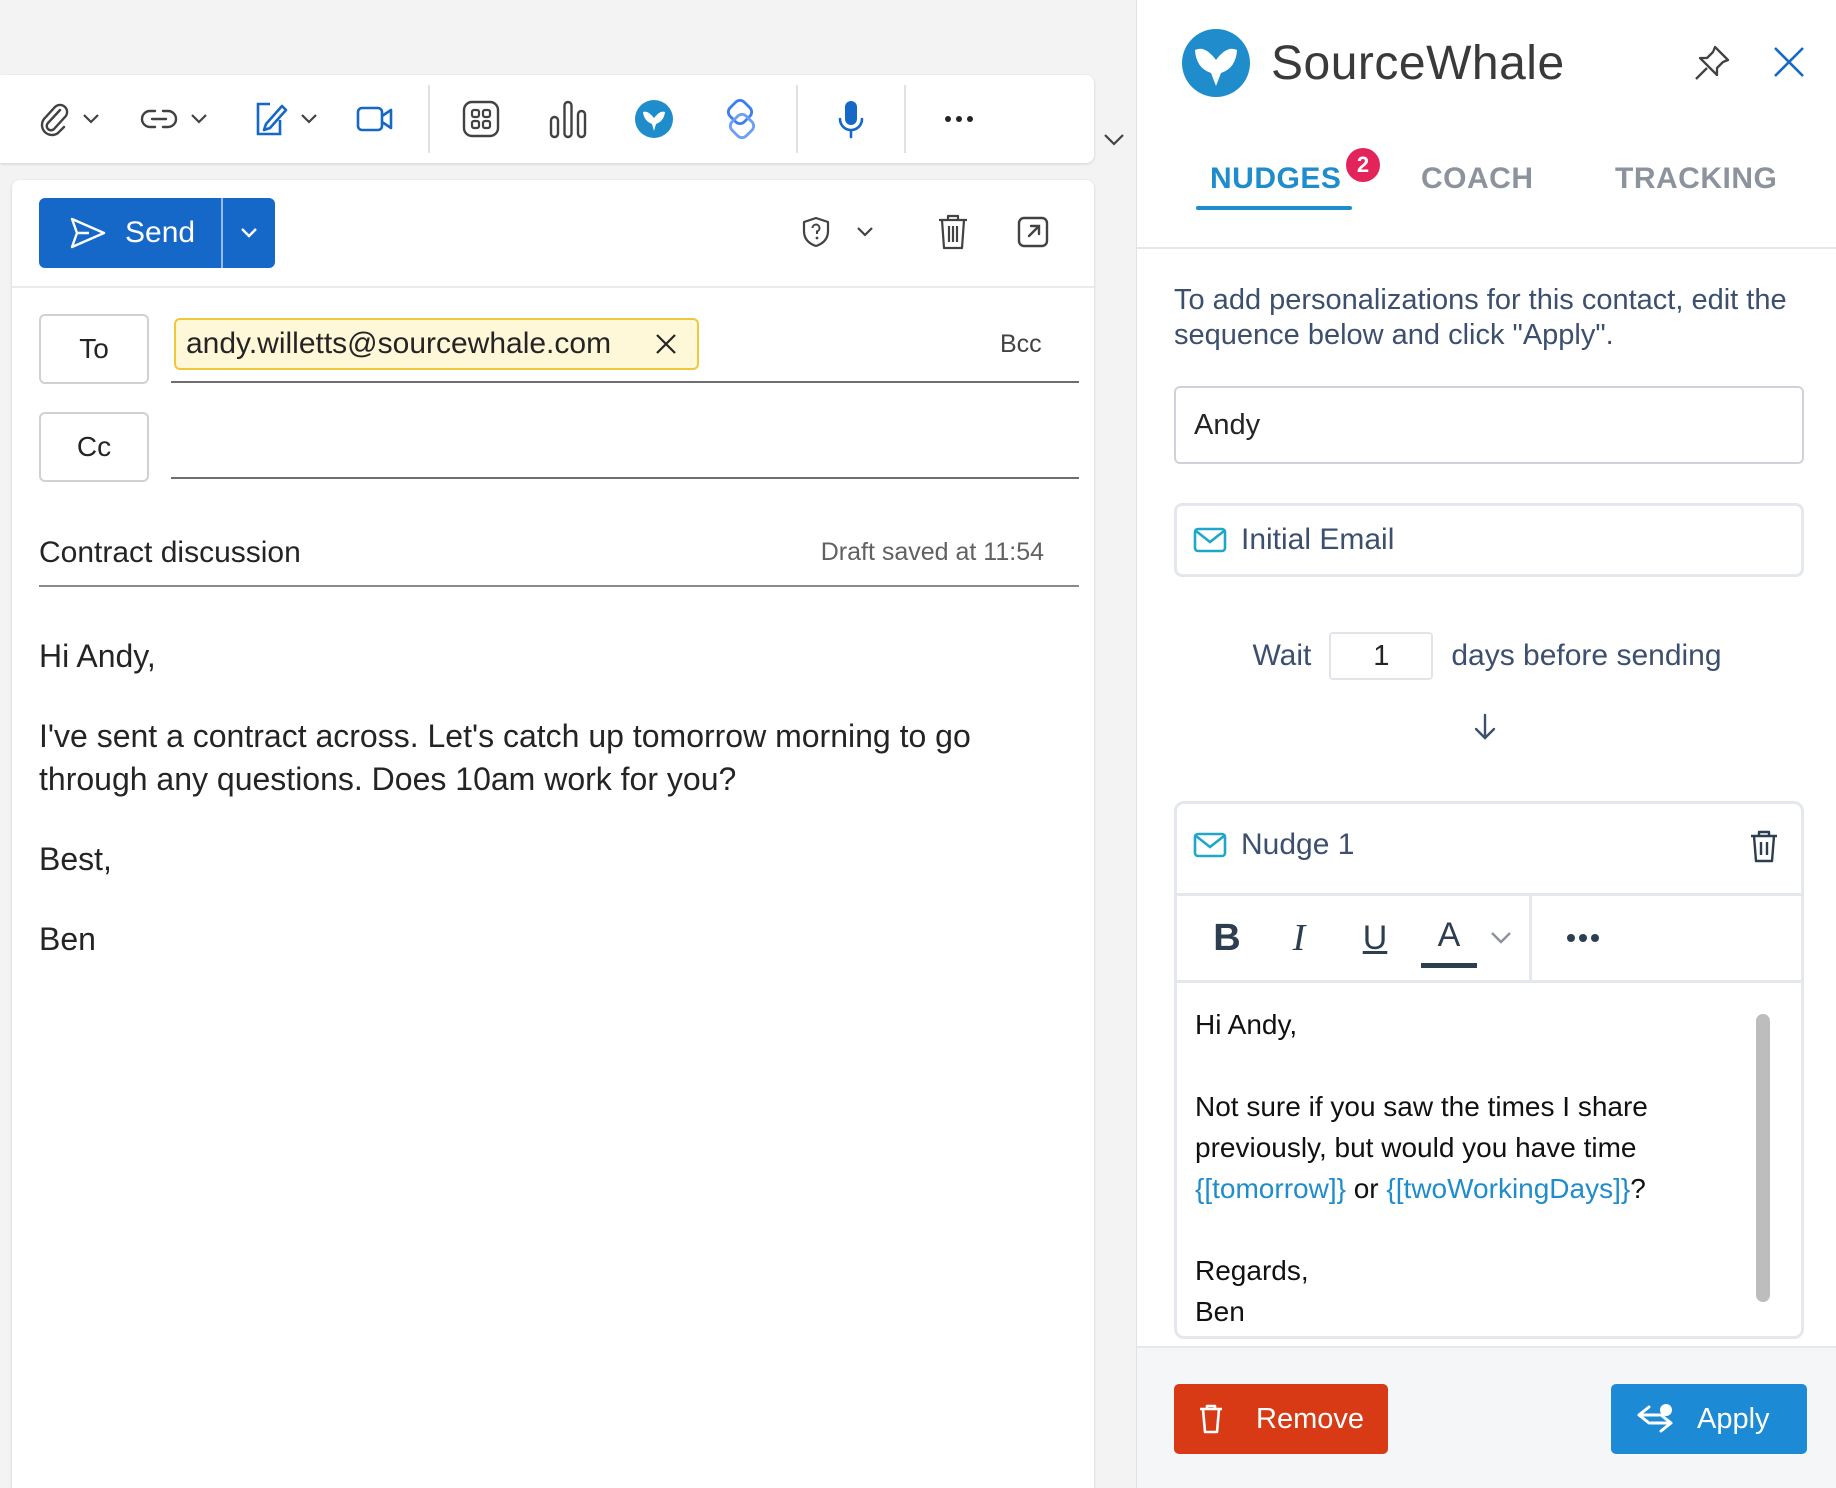 Image resolution: width=1836 pixels, height=1488 pixels. Describe the element at coordinates (1270, 1188) in the screenshot. I see `variable-tomorrow: {[tomorrow]}` at that location.